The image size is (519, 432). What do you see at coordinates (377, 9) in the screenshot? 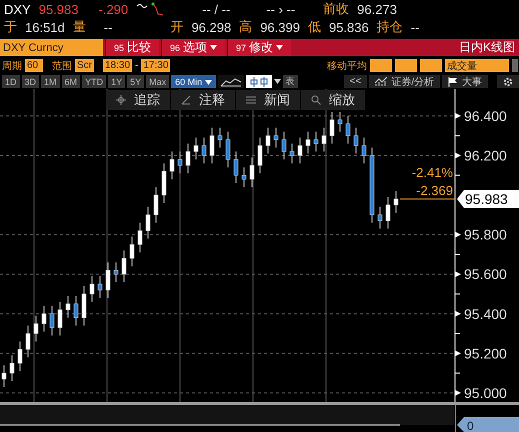
I see `prev-close-value: 96.273` at bounding box center [377, 9].